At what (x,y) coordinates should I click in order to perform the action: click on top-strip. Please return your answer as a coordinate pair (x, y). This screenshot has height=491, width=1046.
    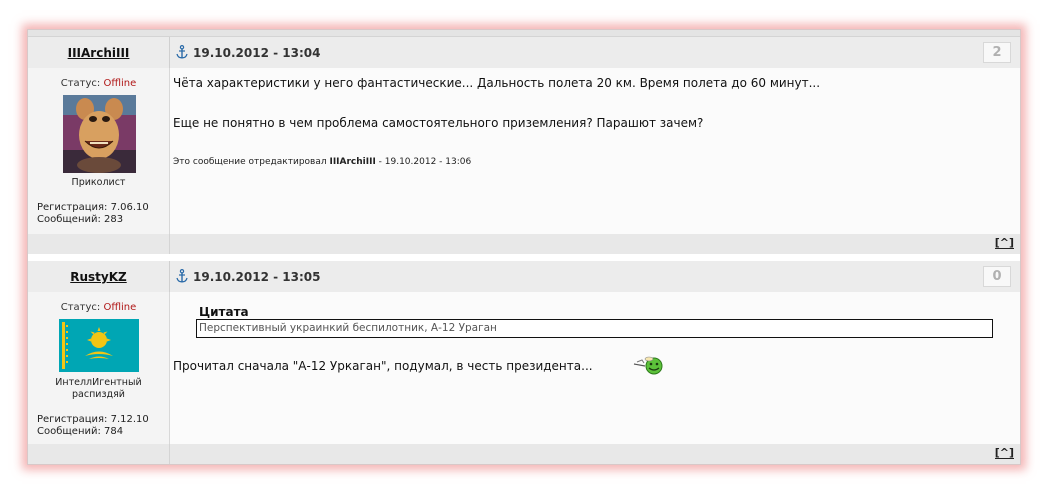
    Looking at the image, I should click on (524, 33).